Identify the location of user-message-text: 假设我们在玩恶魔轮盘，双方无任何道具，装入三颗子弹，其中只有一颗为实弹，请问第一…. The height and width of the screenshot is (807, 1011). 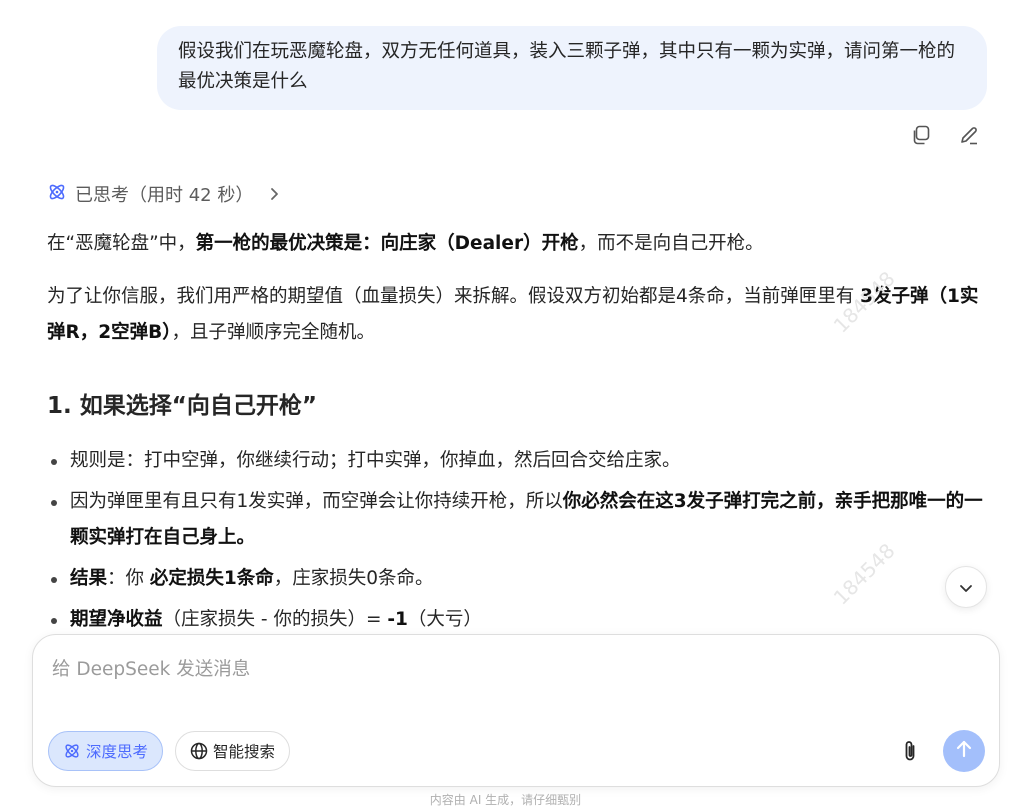
(567, 66).